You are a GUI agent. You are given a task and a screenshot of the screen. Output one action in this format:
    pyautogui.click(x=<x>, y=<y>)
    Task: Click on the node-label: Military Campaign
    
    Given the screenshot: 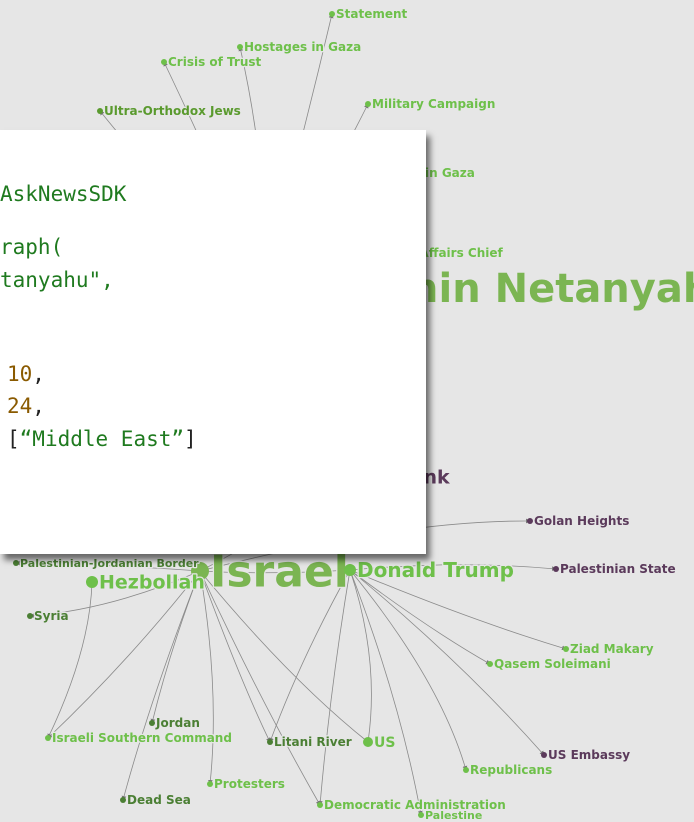 What is the action you would take?
    pyautogui.click(x=433, y=104)
    